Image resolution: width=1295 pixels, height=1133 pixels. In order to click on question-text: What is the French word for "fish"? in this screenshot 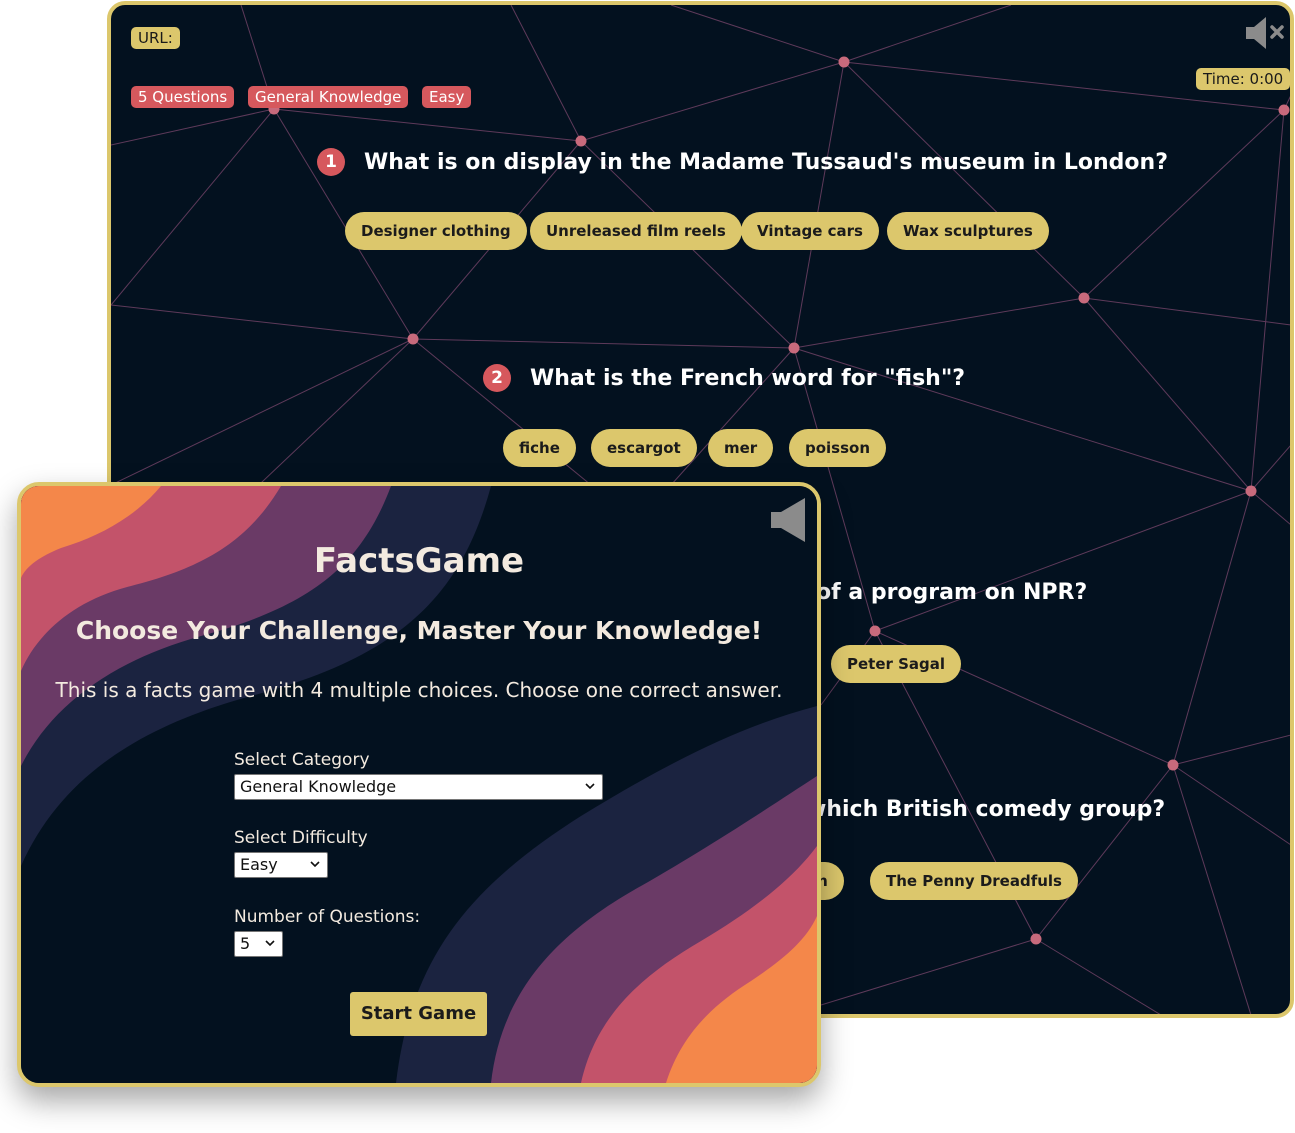, I will do `click(748, 378)`.